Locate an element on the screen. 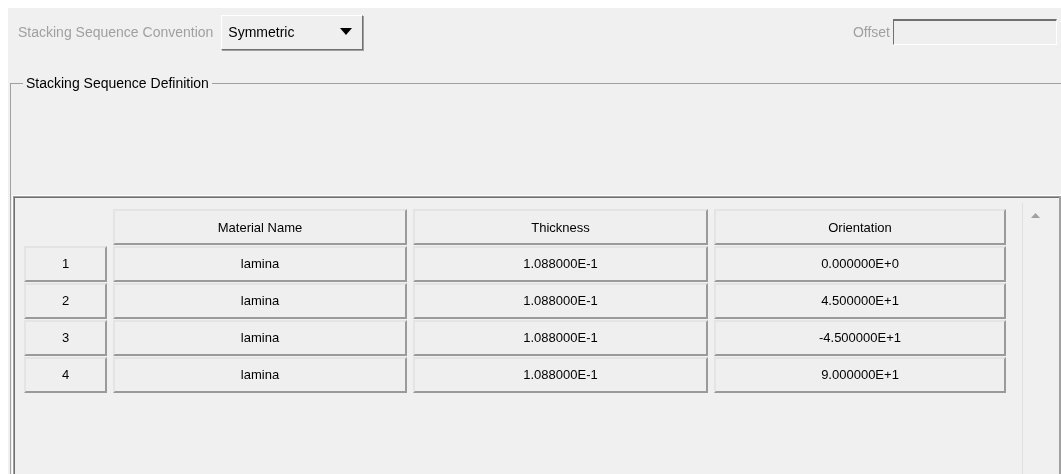  row-header: 3 is located at coordinates (65, 338).